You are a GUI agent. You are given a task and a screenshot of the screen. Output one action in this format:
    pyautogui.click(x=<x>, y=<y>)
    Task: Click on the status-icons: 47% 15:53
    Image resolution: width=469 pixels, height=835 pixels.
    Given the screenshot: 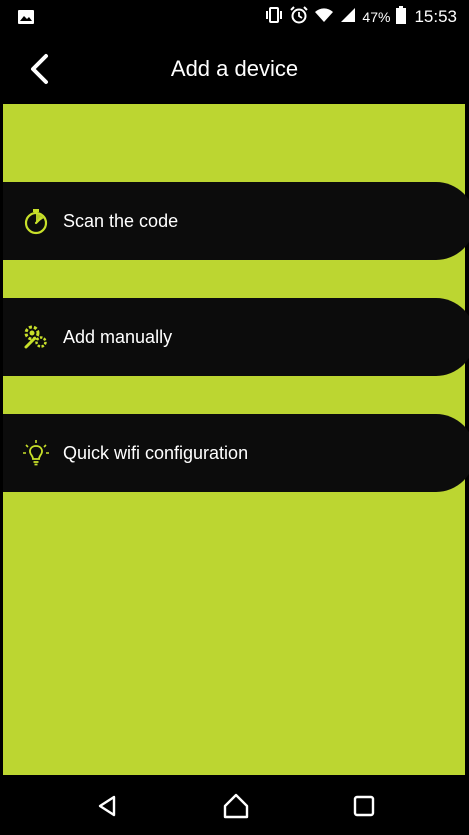 What is the action you would take?
    pyautogui.click(x=360, y=17)
    